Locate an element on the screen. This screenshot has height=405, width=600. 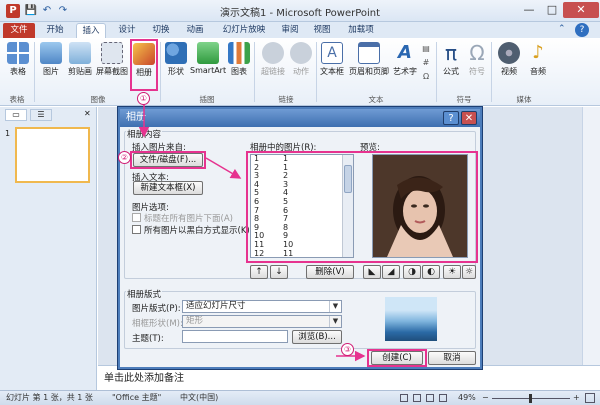
step-2-marker: ② is located at coordinates (124, 157).